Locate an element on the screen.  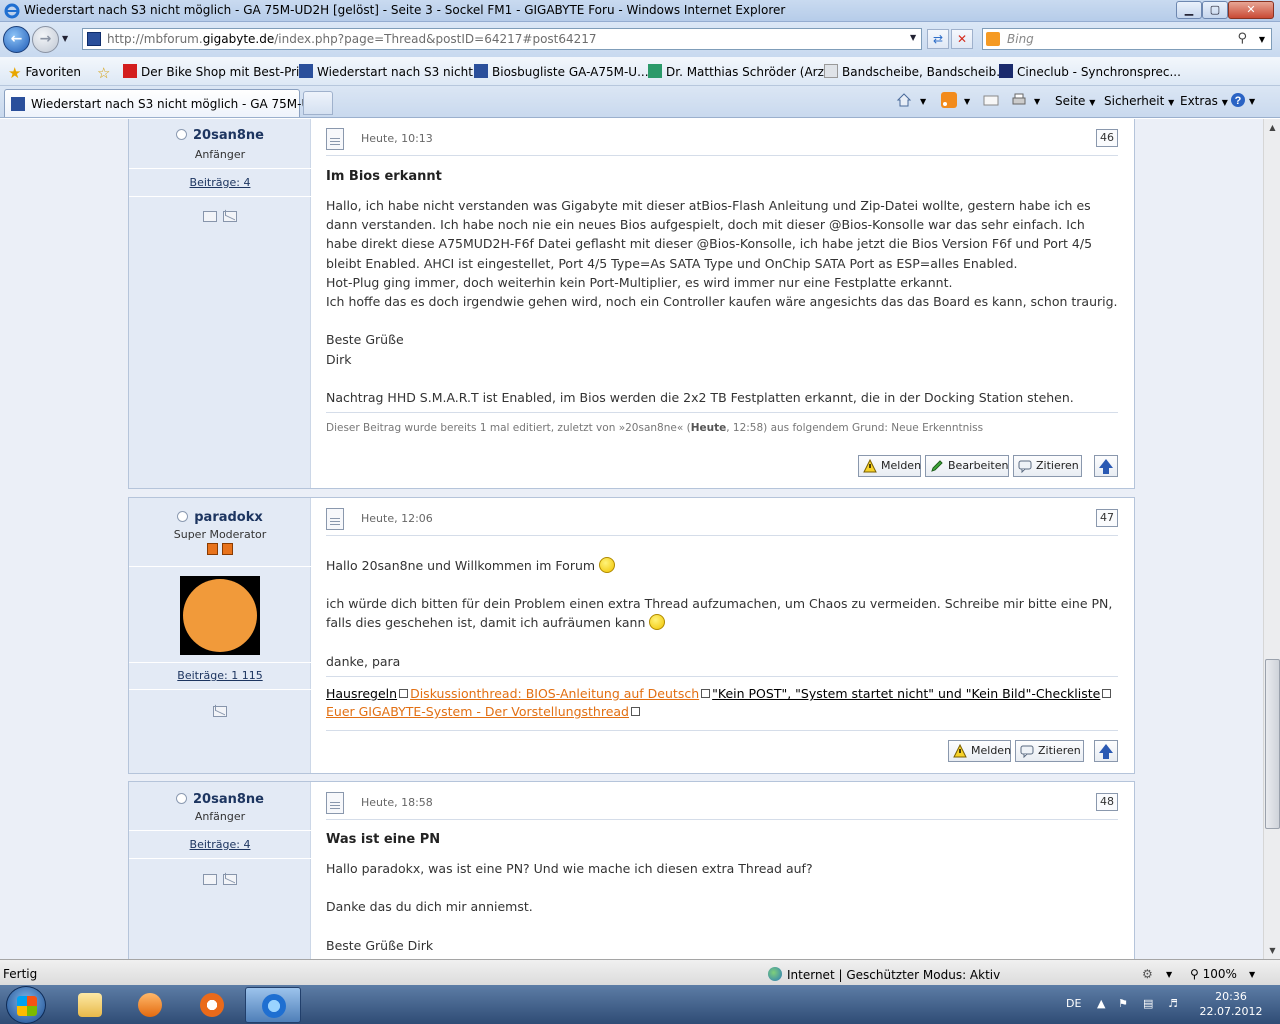
avatar is located at coordinates (220, 615).